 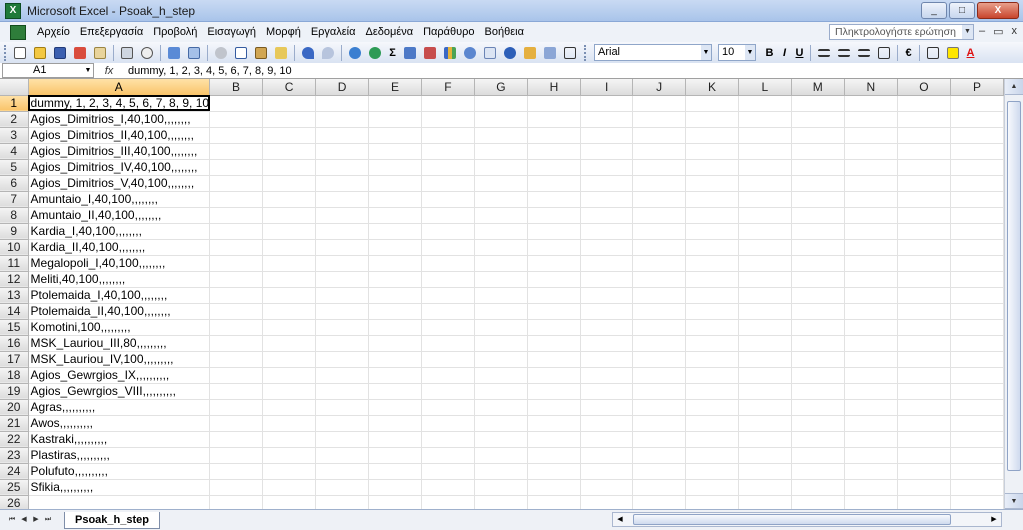 I want to click on row-header: 4, so click(x=14, y=151).